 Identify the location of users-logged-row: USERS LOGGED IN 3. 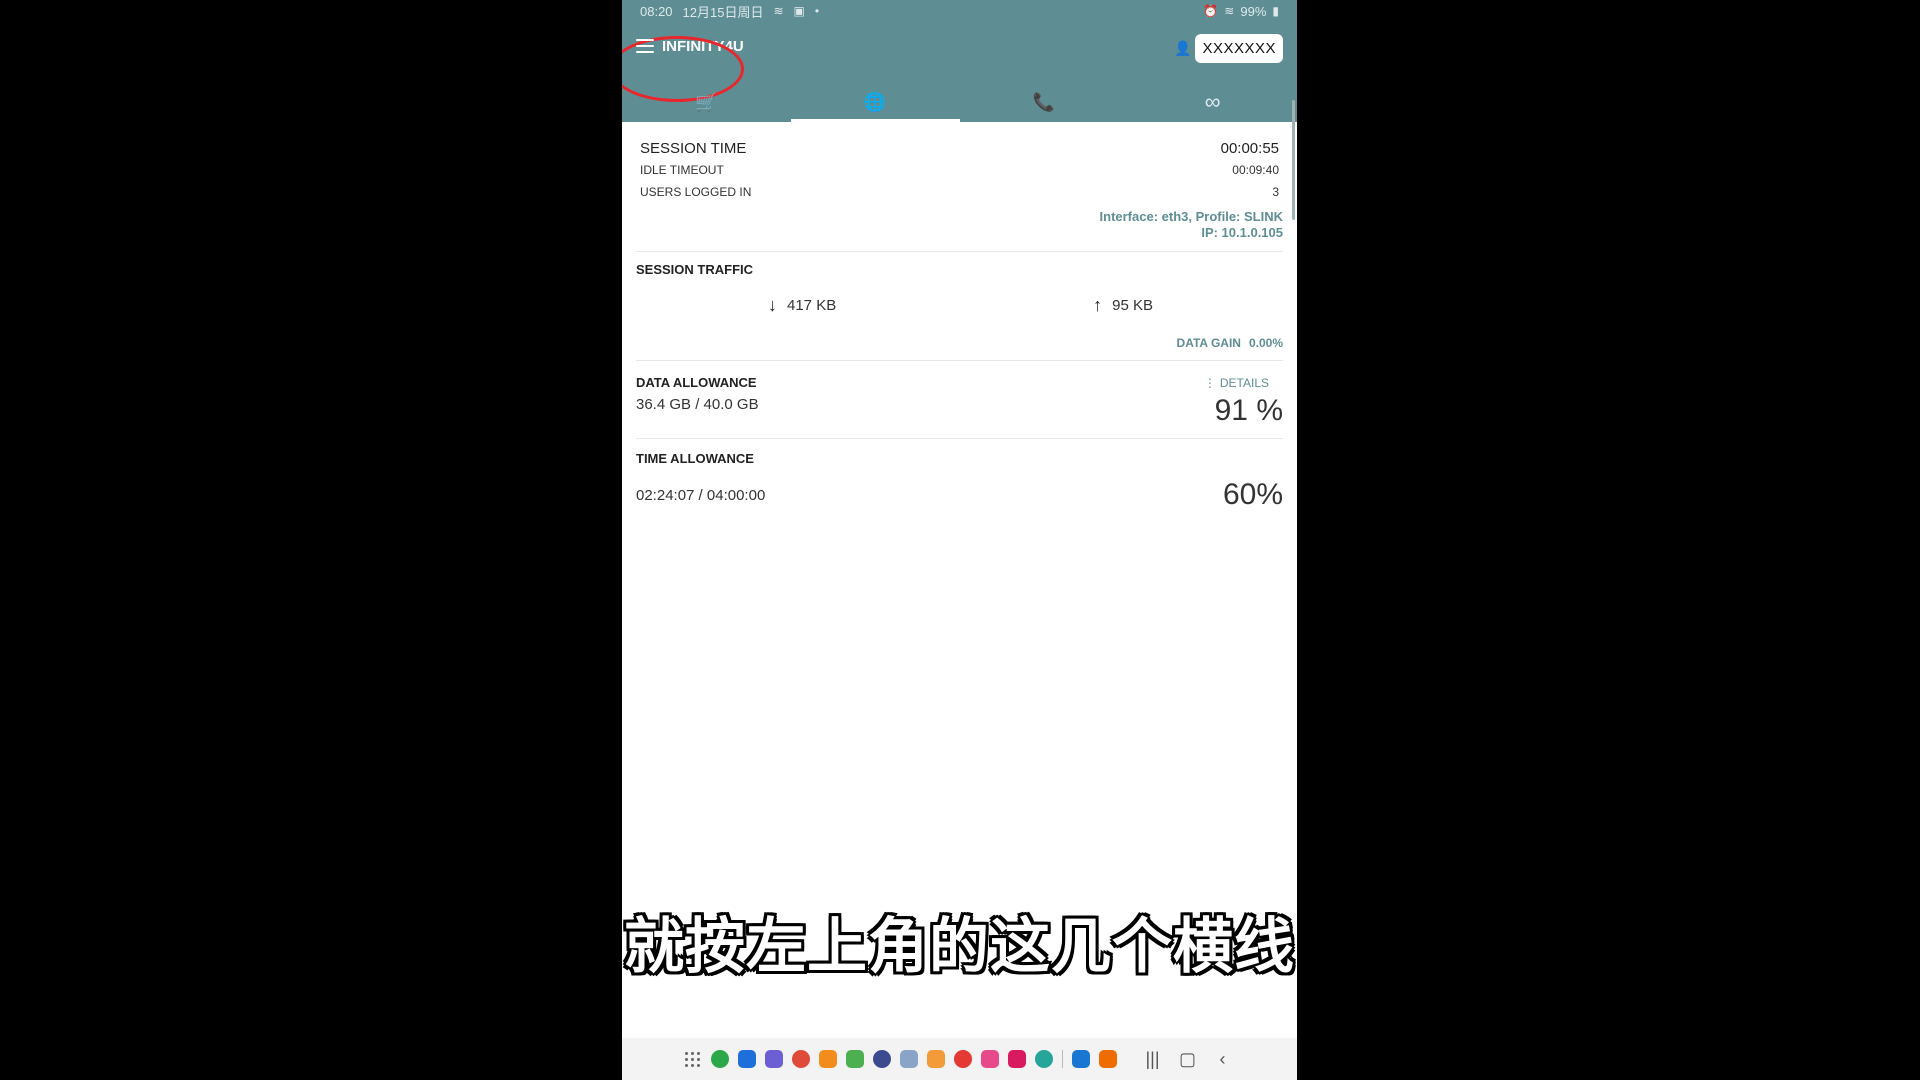
(959, 192).